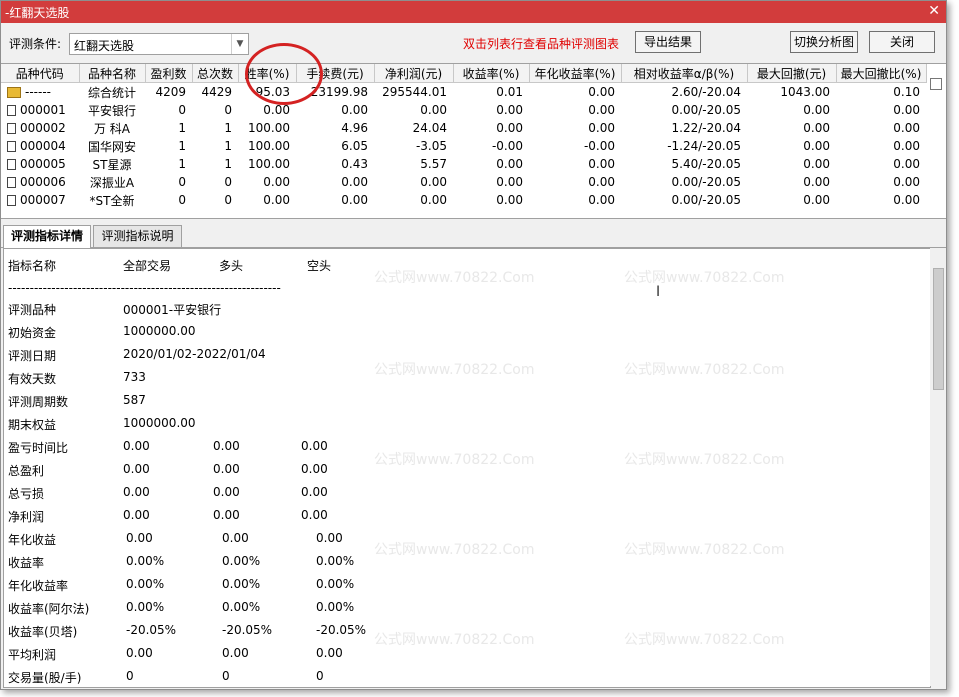  Describe the element at coordinates (668, 42) in the screenshot. I see `export-button: 导出结果` at that location.